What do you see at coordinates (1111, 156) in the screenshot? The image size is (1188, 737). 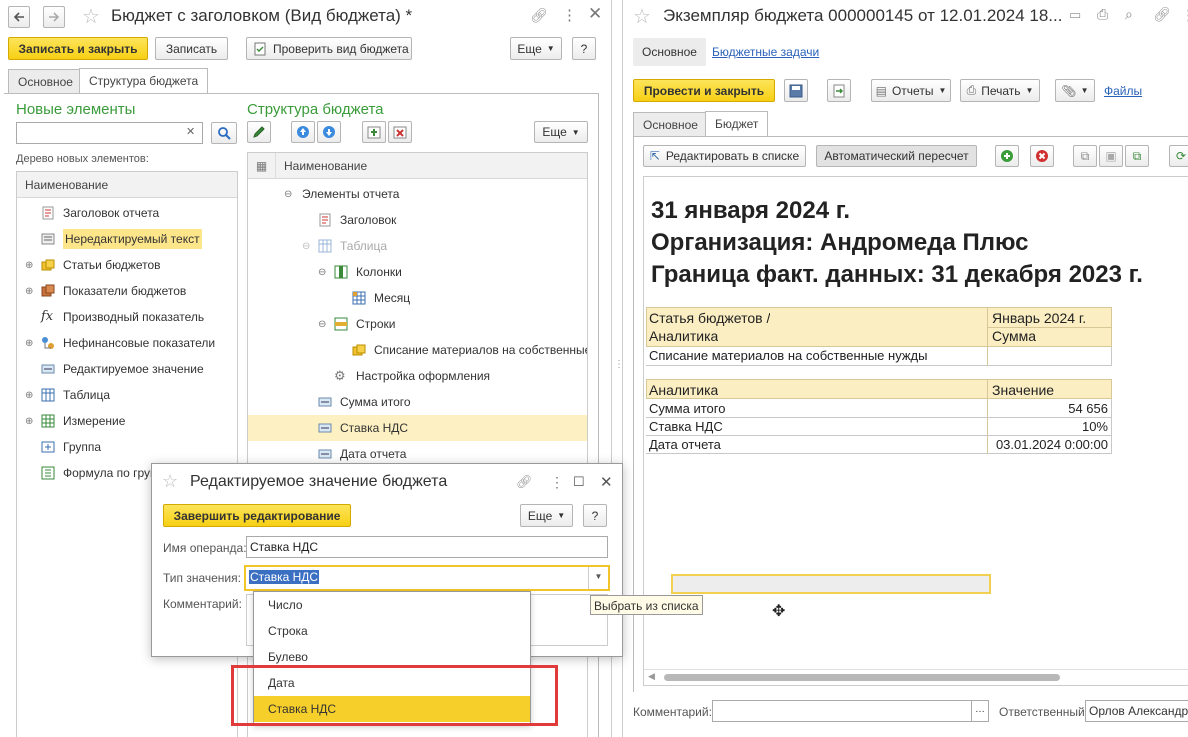 I see `paste-button: ▣` at bounding box center [1111, 156].